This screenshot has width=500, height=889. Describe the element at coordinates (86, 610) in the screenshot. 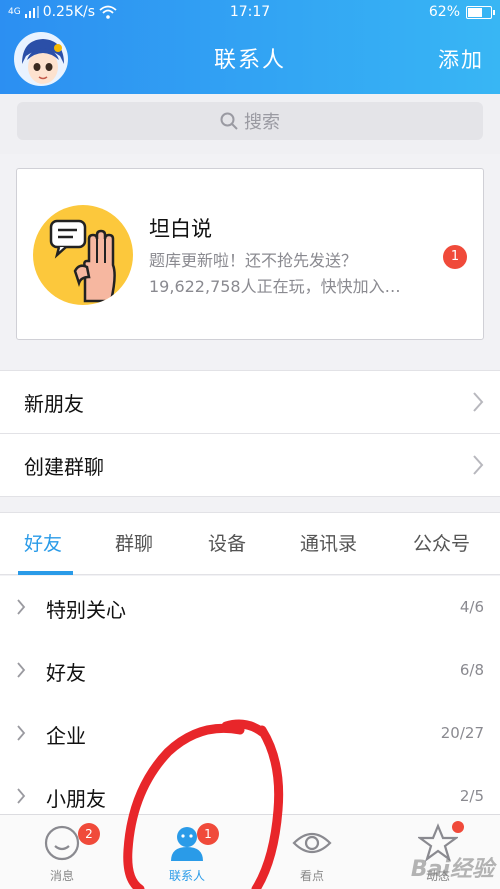

I see `group-name: 特别关心` at that location.